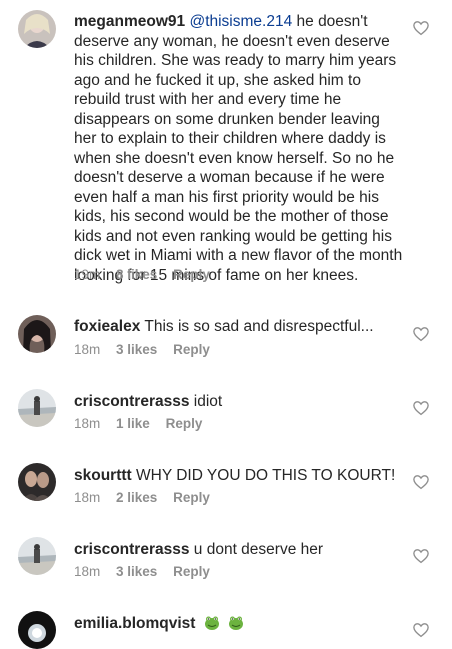  What do you see at coordinates (240, 21) in the screenshot?
I see `comment-mention: @thisisme.214` at bounding box center [240, 21].